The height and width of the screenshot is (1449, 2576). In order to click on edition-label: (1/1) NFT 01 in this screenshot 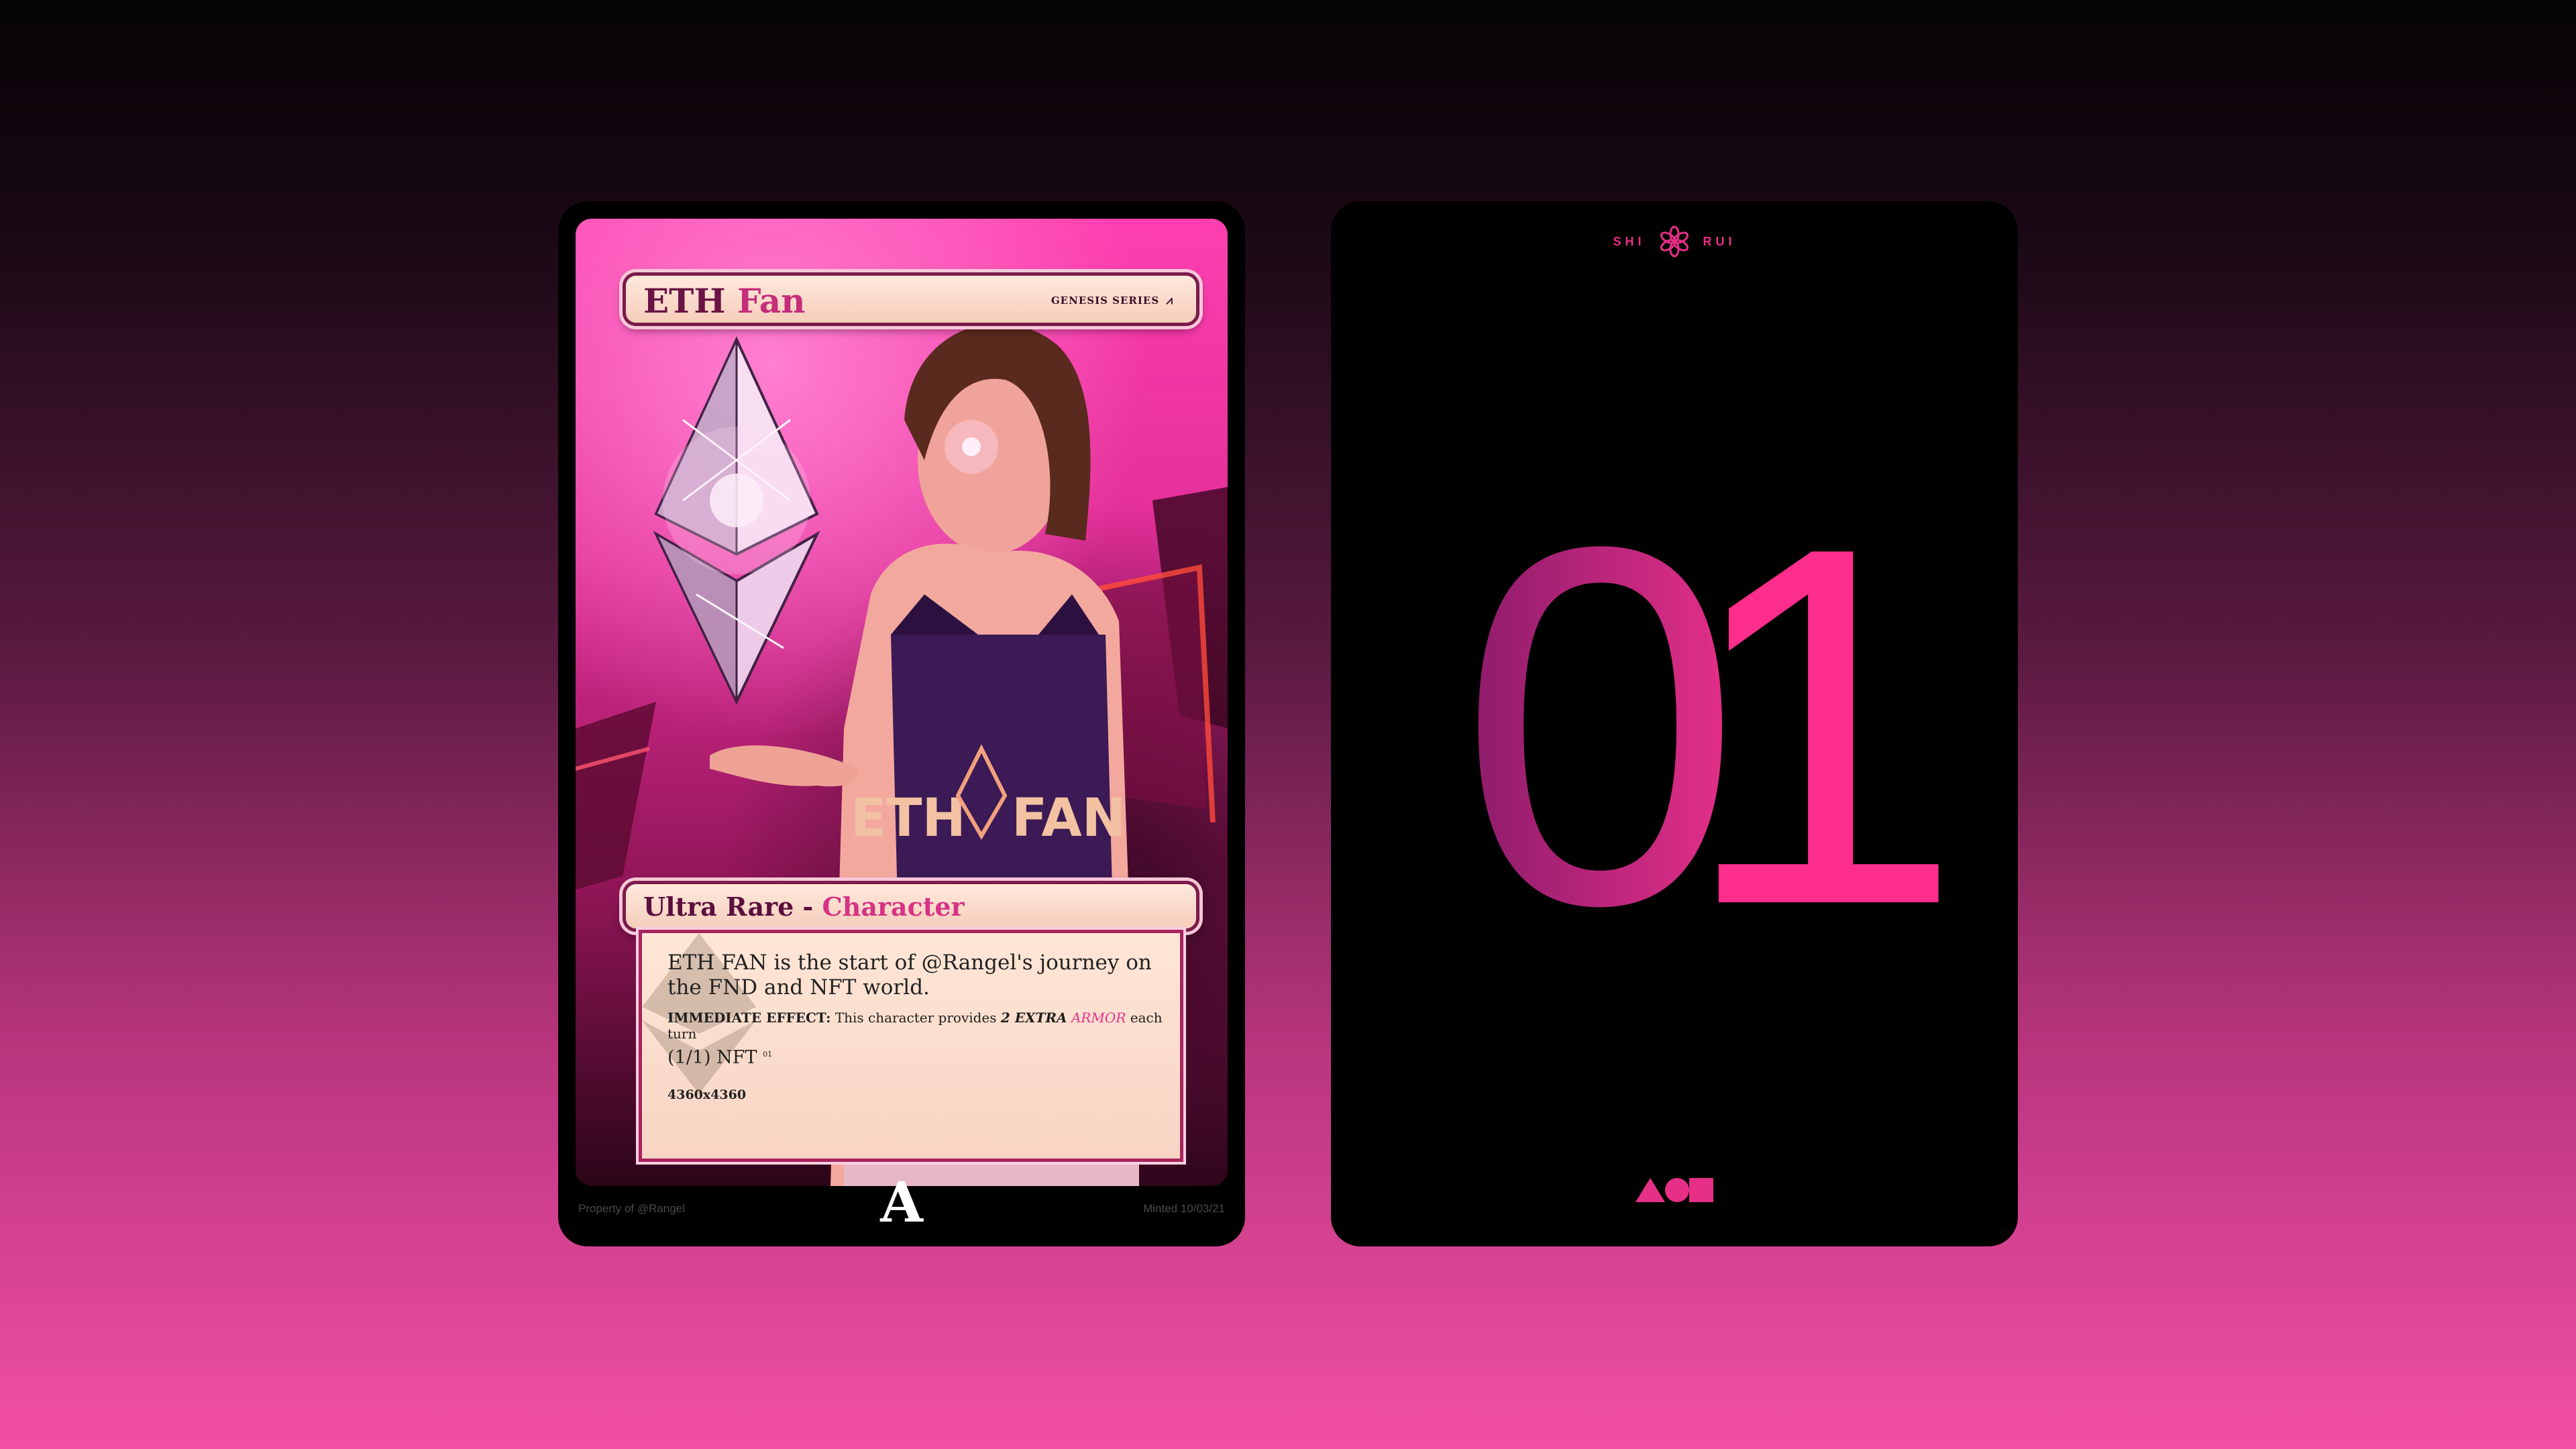, I will do `click(720, 1057)`.